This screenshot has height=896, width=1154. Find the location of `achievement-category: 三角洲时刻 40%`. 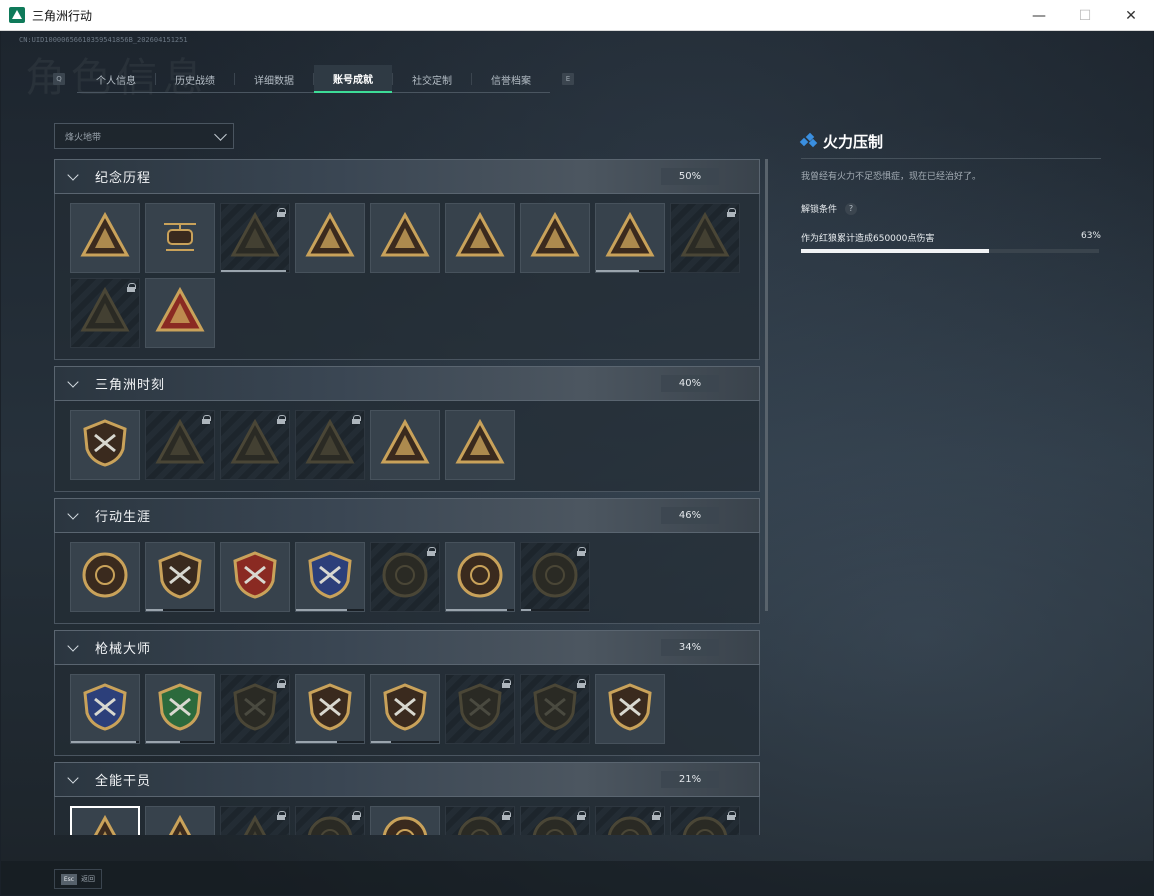

achievement-category: 三角洲时刻 40% is located at coordinates (407, 429).